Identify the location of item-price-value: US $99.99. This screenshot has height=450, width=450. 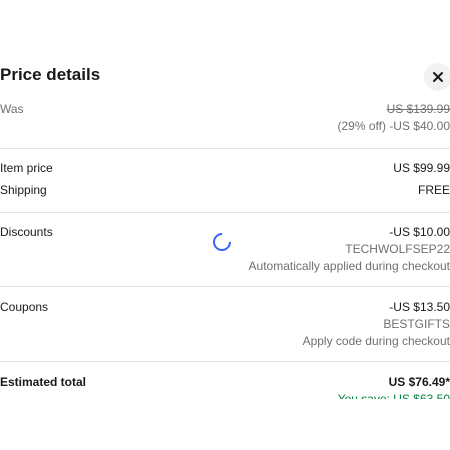
(421, 168).